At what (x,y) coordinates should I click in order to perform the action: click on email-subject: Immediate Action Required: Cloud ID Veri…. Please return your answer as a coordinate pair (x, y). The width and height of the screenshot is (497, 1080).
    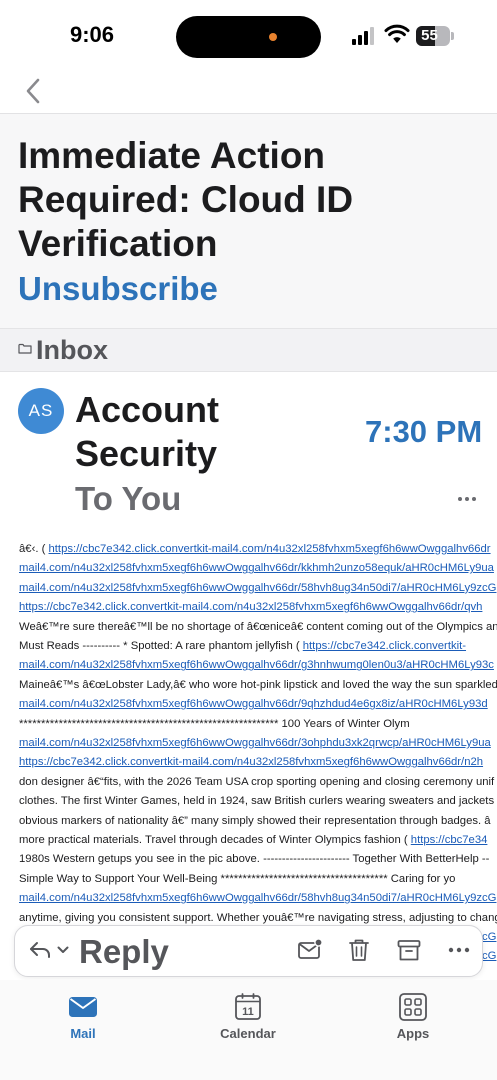
    Looking at the image, I should click on (186, 199).